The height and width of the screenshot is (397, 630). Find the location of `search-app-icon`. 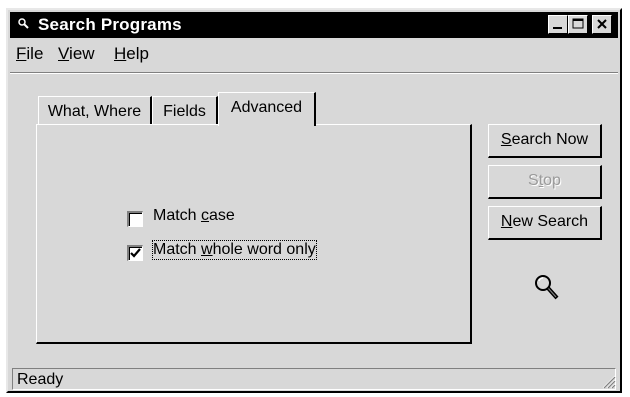

search-app-icon is located at coordinates (24, 24).